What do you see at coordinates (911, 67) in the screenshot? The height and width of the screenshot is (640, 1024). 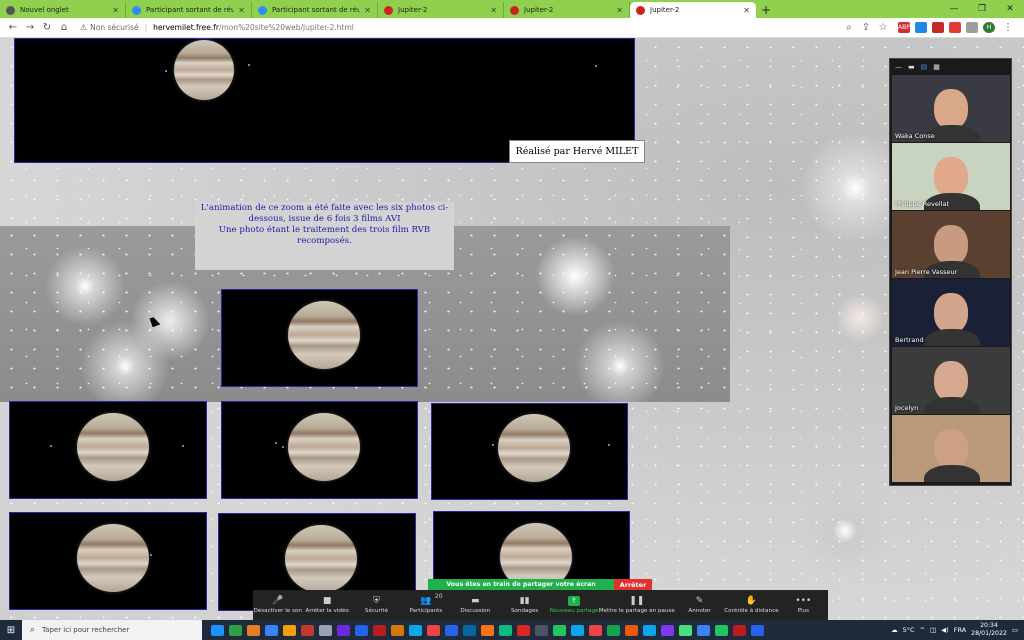 I see `thumbnail-view-icon: ▬` at bounding box center [911, 67].